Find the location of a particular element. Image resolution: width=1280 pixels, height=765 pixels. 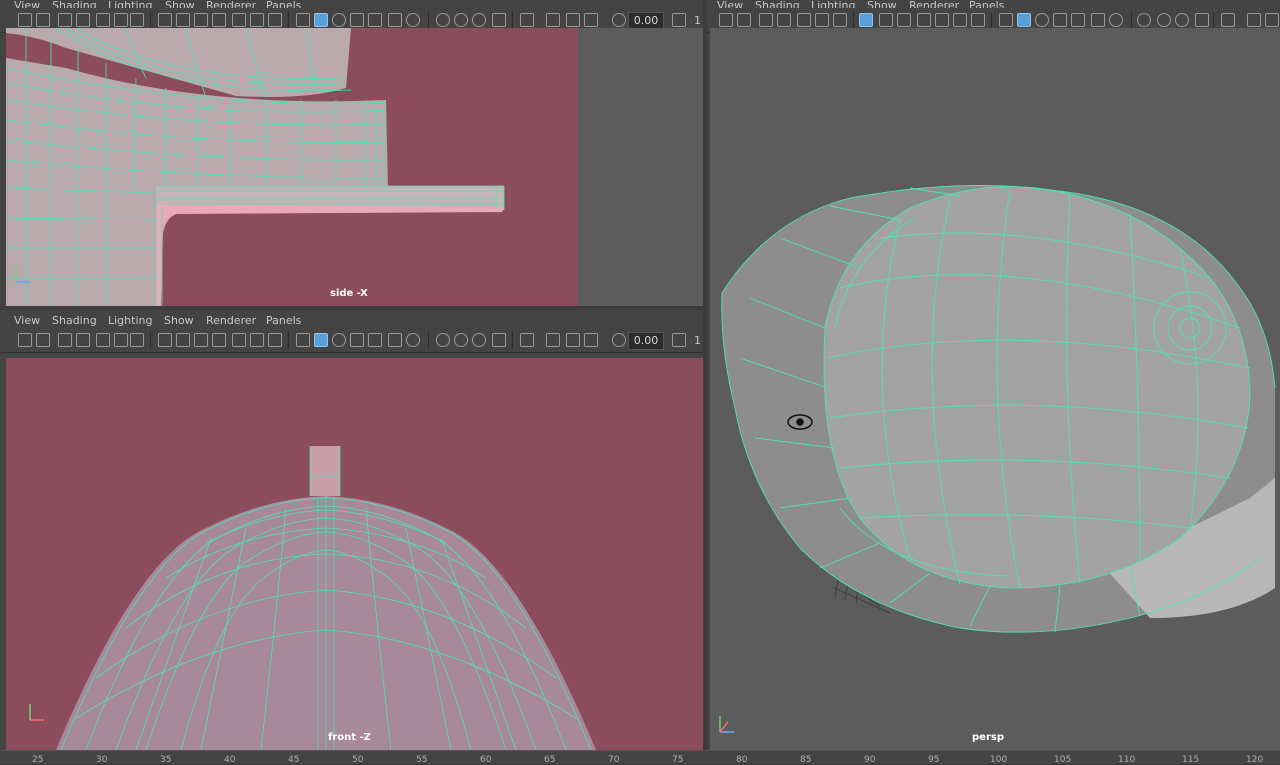

separator is located at coordinates (428, 340).